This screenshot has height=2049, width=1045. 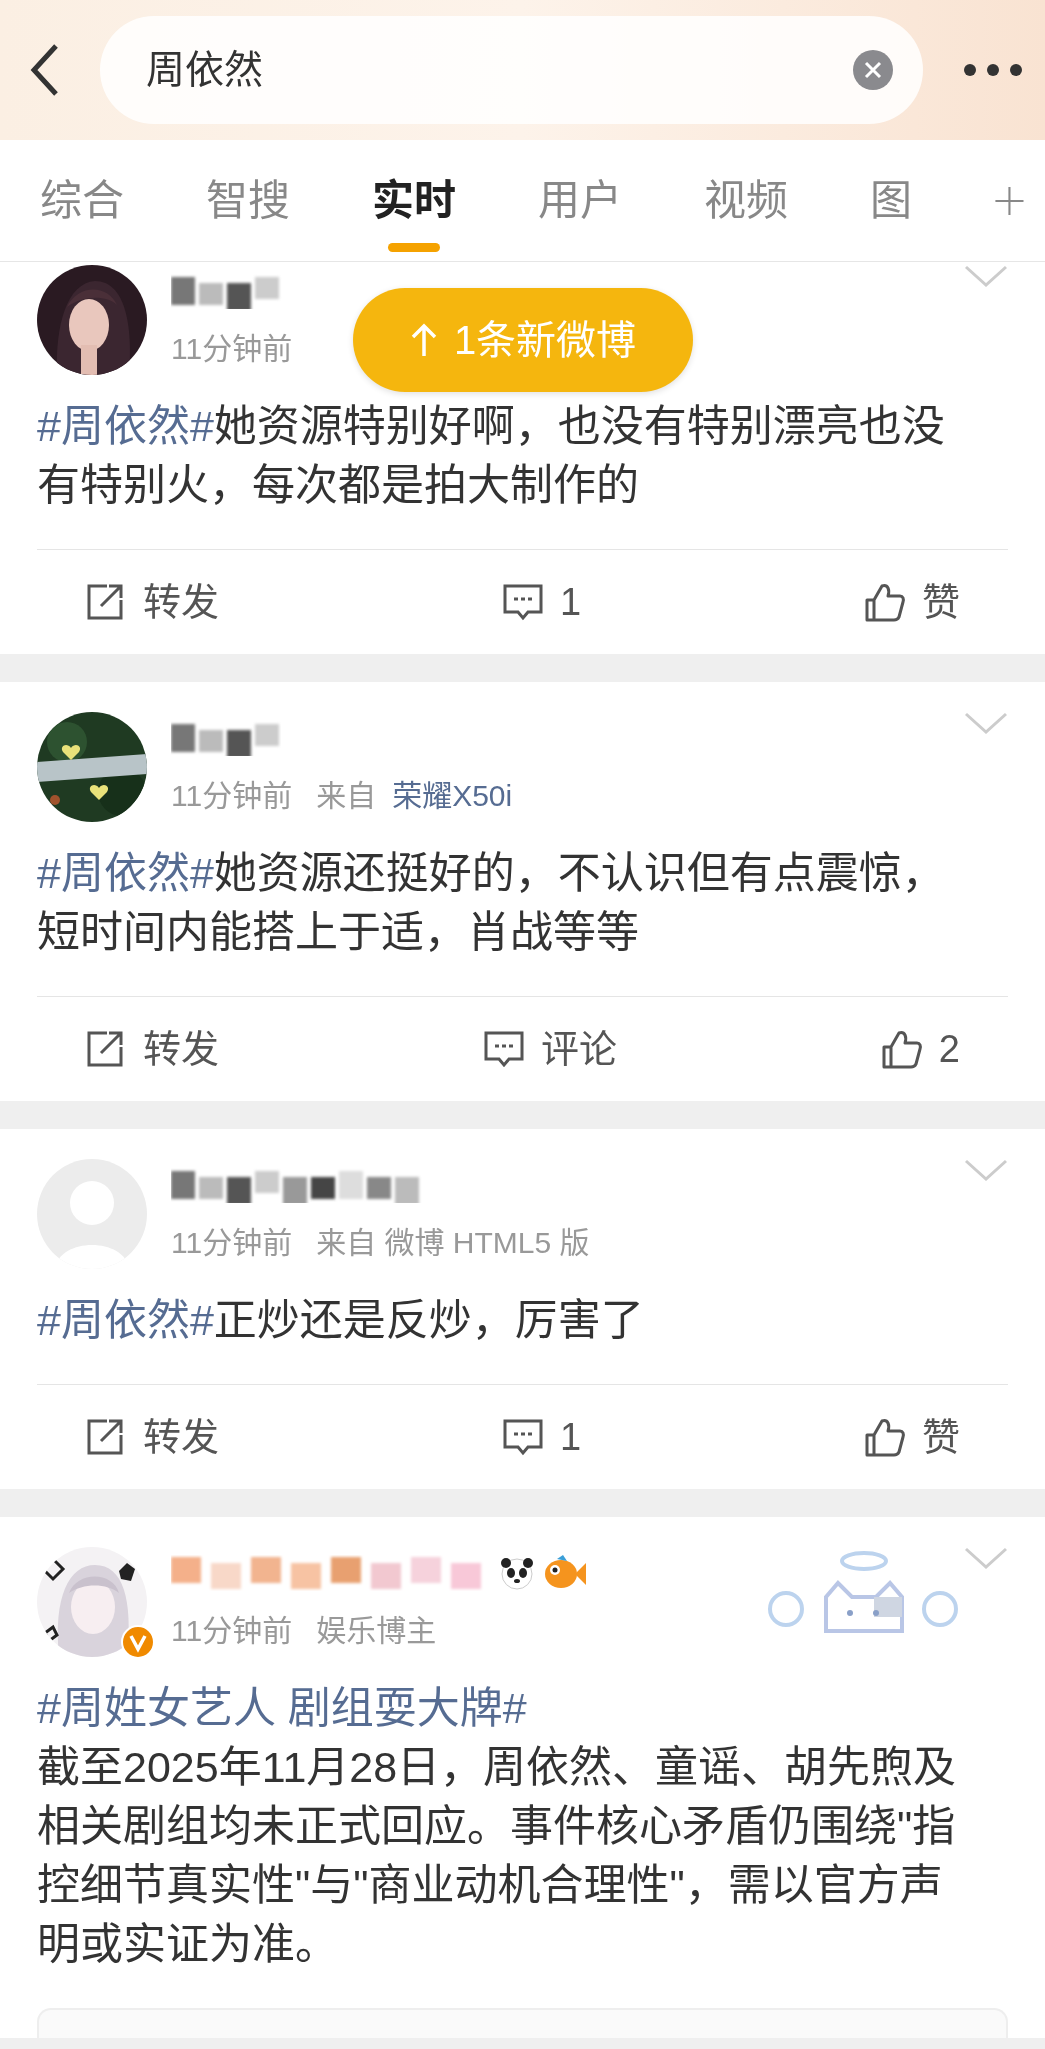 I want to click on like-button: 2, so click(x=920, y=1049).